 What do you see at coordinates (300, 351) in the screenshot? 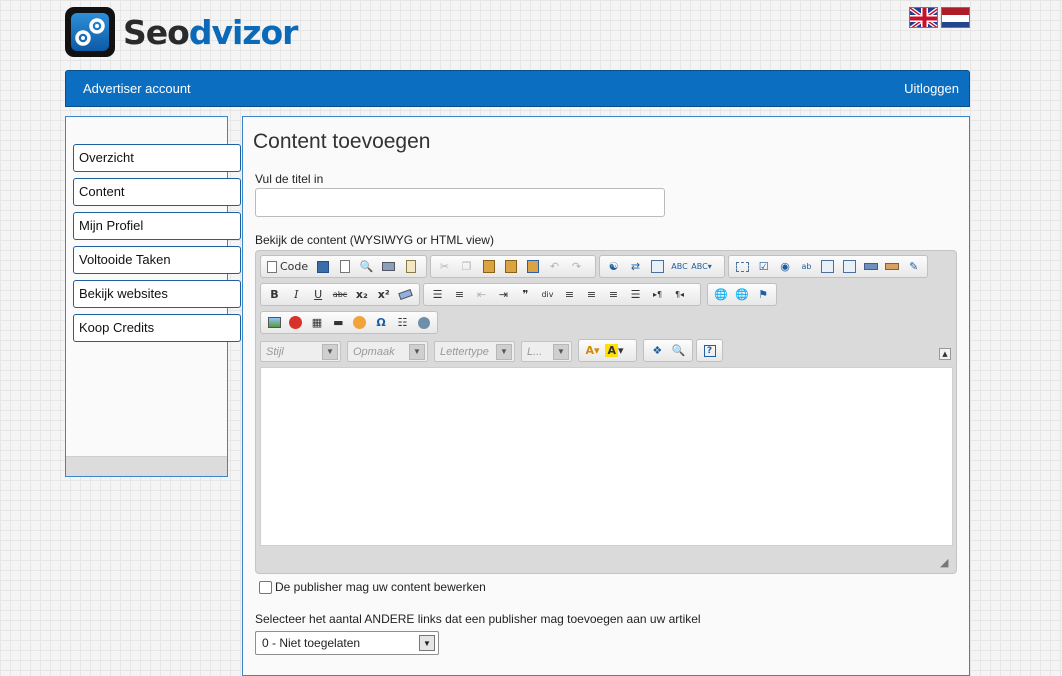
I see `style-combo: Stijl ▼` at bounding box center [300, 351].